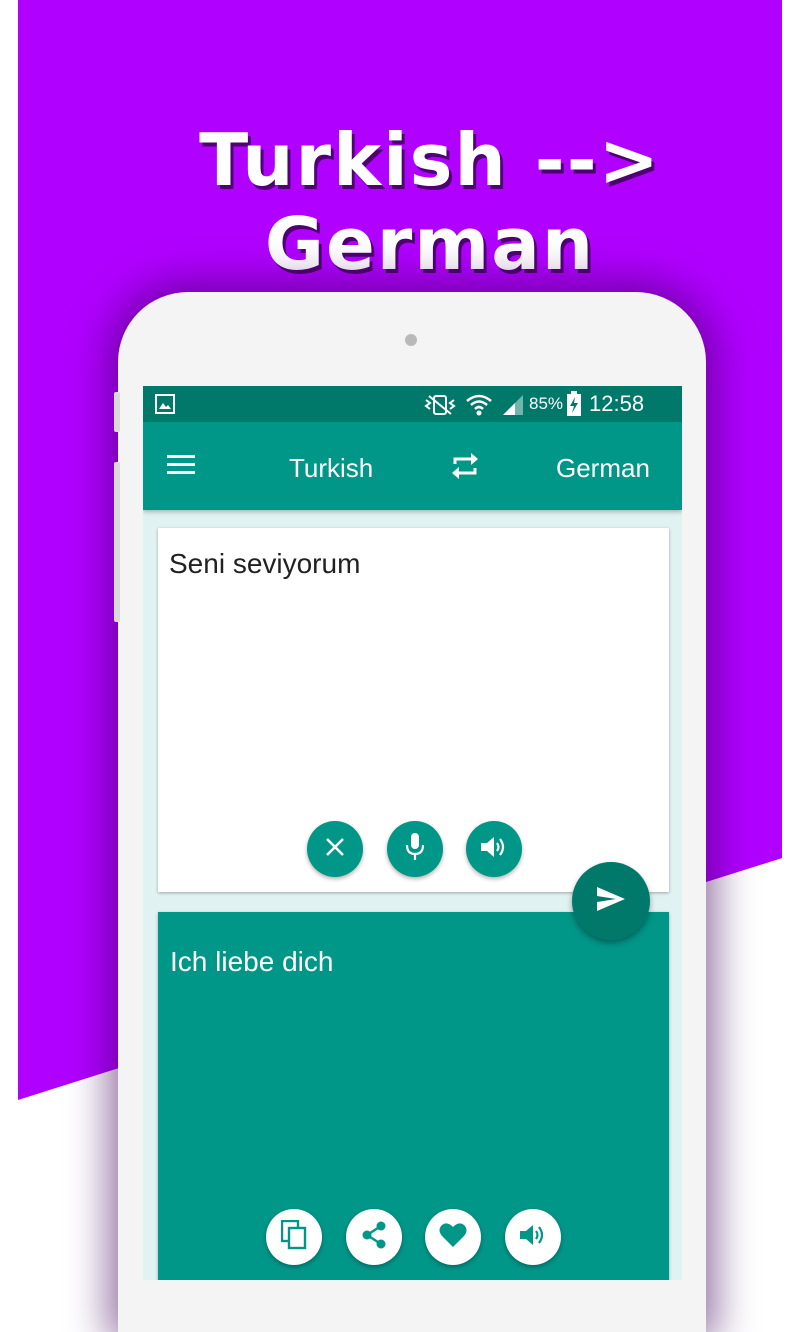  What do you see at coordinates (412, 404) in the screenshot?
I see `status-bar: 85% 12:58` at bounding box center [412, 404].